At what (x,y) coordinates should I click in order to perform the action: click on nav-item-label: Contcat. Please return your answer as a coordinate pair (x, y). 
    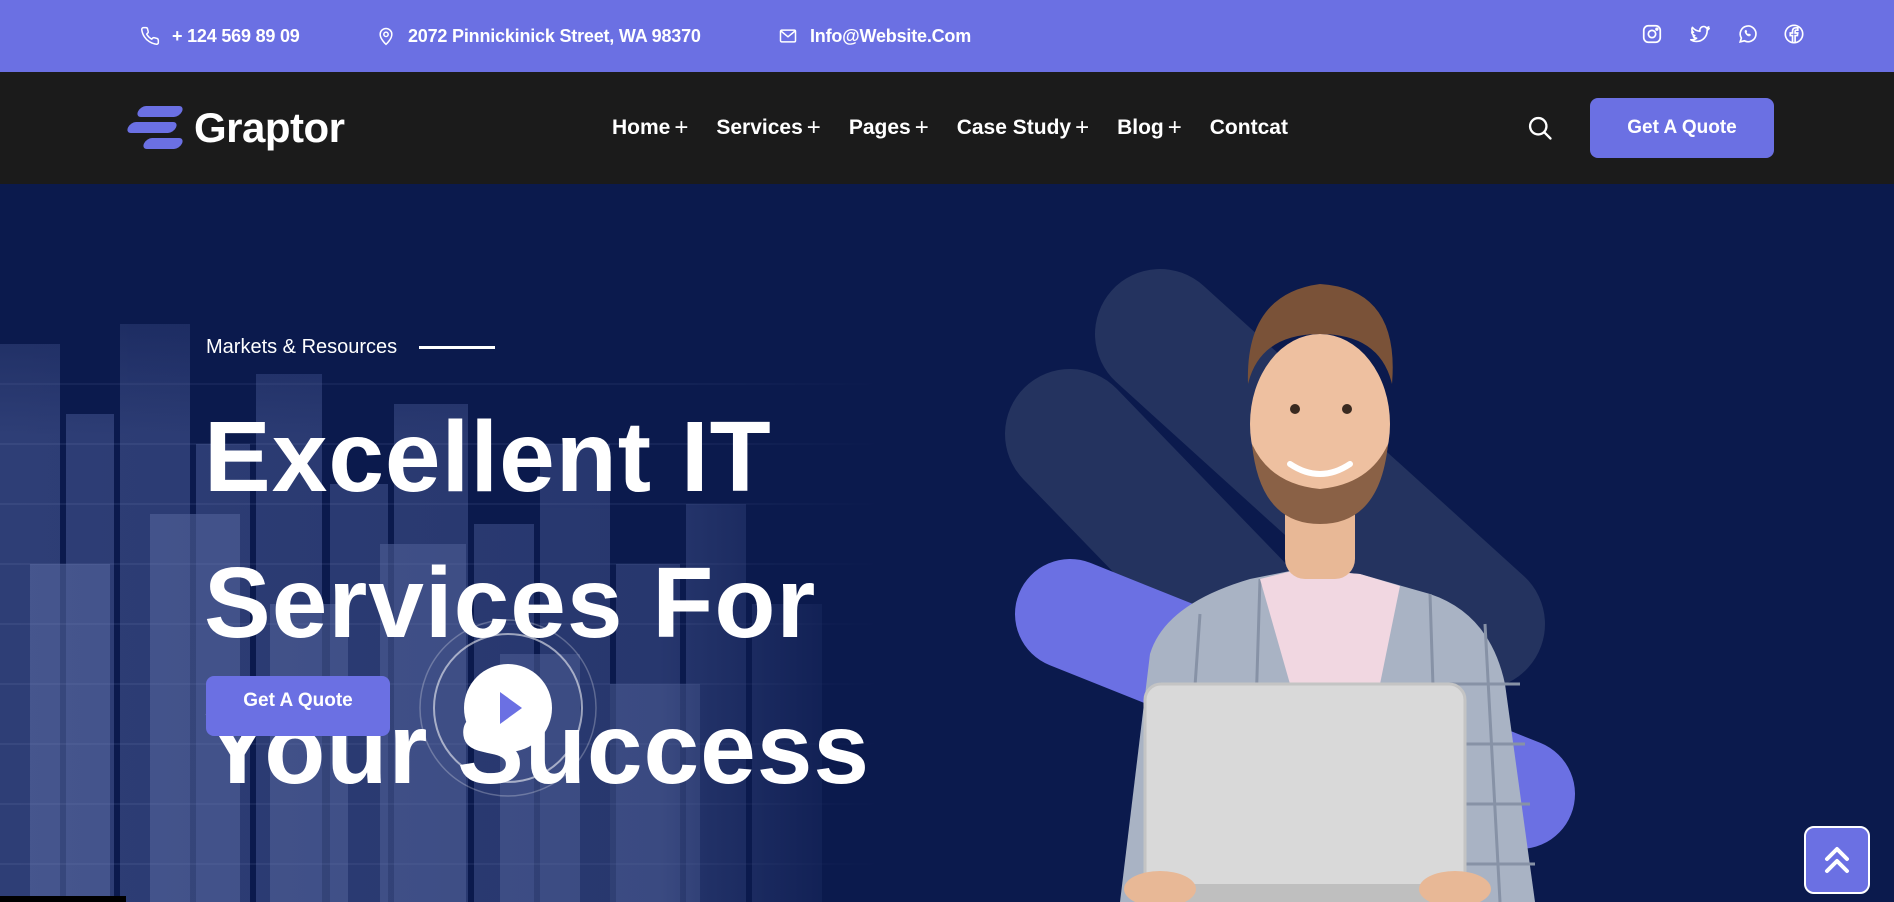
    Looking at the image, I should click on (1248, 127).